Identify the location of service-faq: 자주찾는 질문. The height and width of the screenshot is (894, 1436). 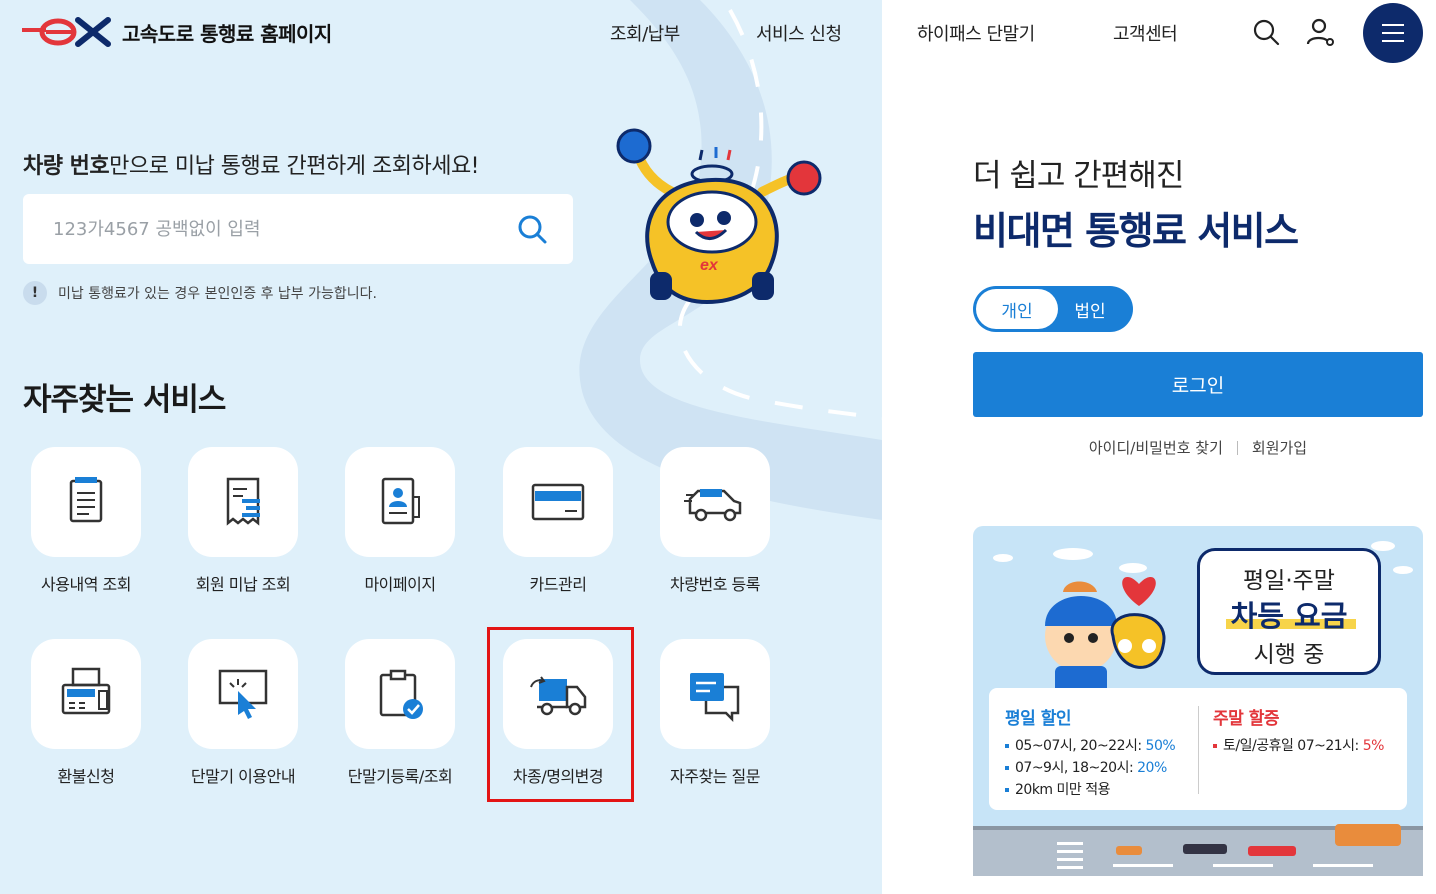
(715, 719).